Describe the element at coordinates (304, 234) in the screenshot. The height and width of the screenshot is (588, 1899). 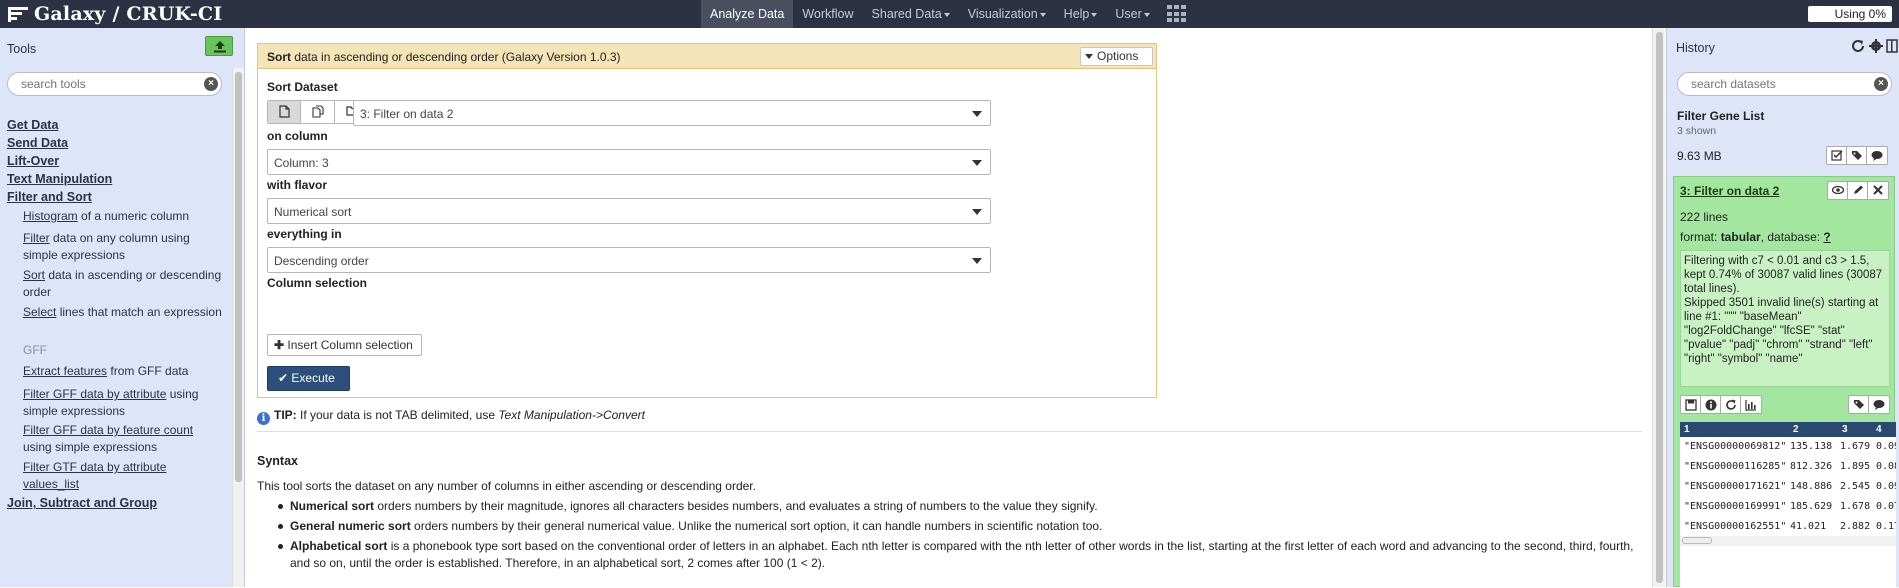
I see `order-label: everything in` at that location.